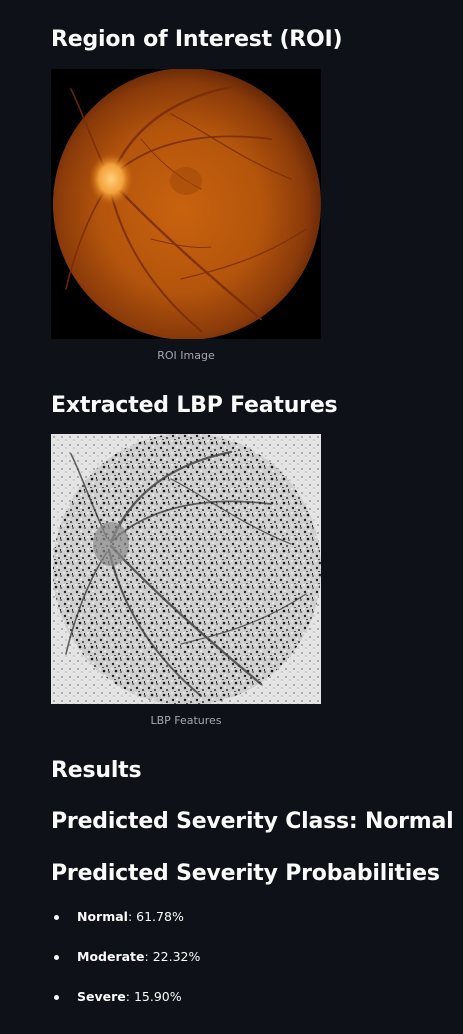 The image size is (463, 1034). Describe the element at coordinates (160, 916) in the screenshot. I see `prob-value: 61.78%` at that location.